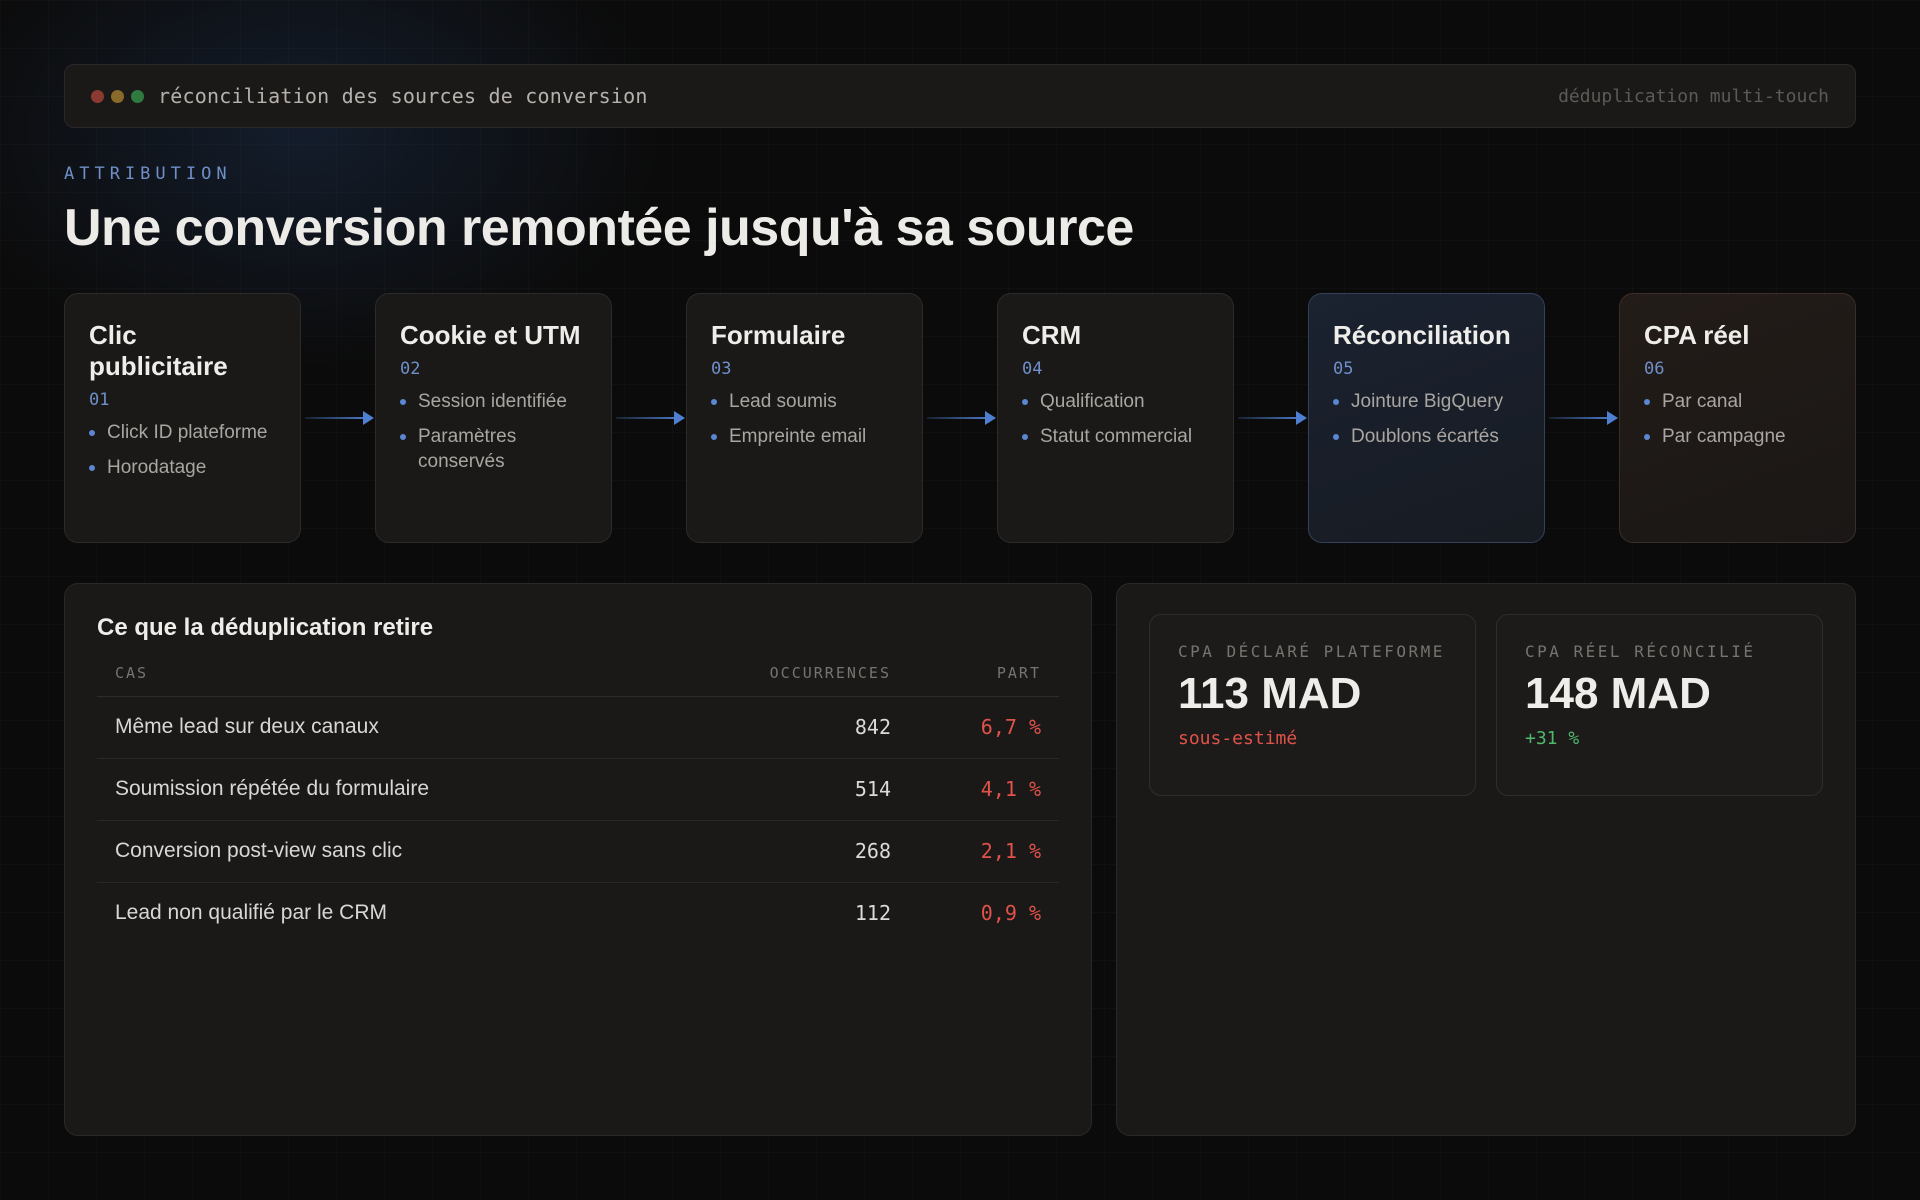 This screenshot has width=1920, height=1200. I want to click on table-row: Conversion post-view sans clic 268 2,1 %, so click(578, 851).